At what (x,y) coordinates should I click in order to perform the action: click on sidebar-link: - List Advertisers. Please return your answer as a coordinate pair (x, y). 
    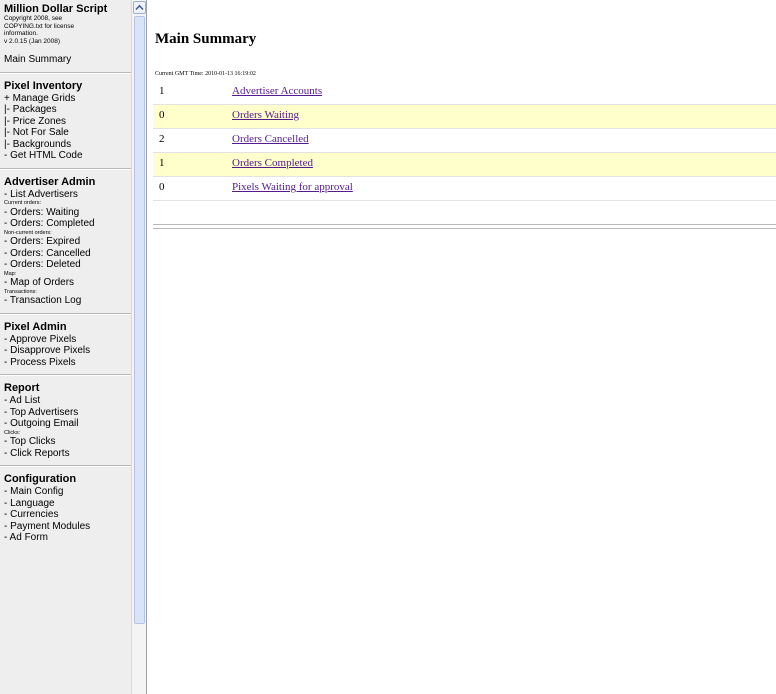
    Looking at the image, I should click on (69, 195).